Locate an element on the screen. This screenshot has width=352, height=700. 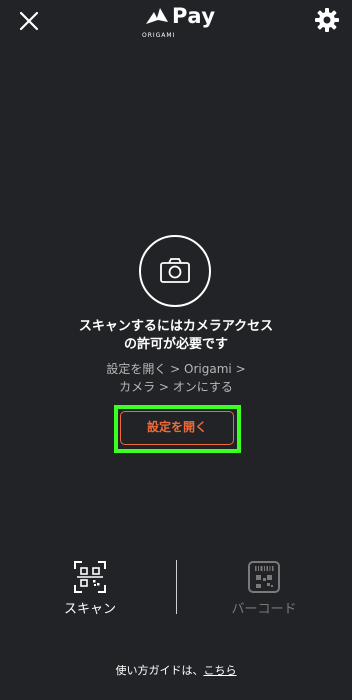
tab-scan-label: スキャン is located at coordinates (89, 609).